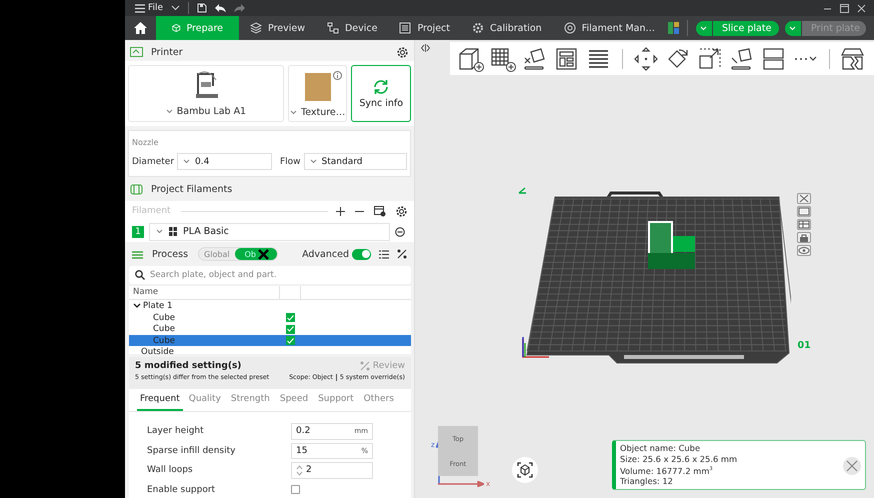  Describe the element at coordinates (136, 52) in the screenshot. I see `monitor-icon` at that location.